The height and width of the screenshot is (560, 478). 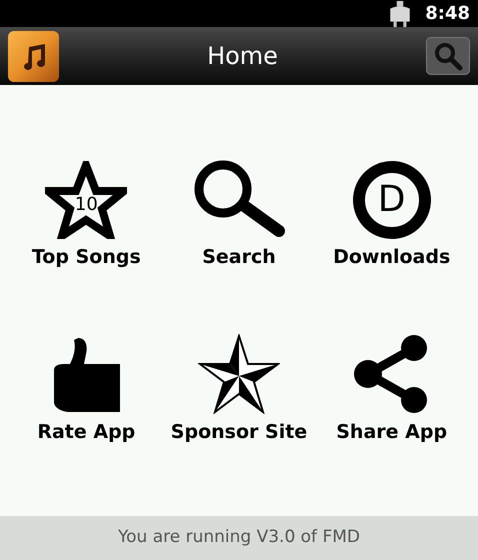 I want to click on menu-tile: 10 Top Songs, so click(x=86, y=210).